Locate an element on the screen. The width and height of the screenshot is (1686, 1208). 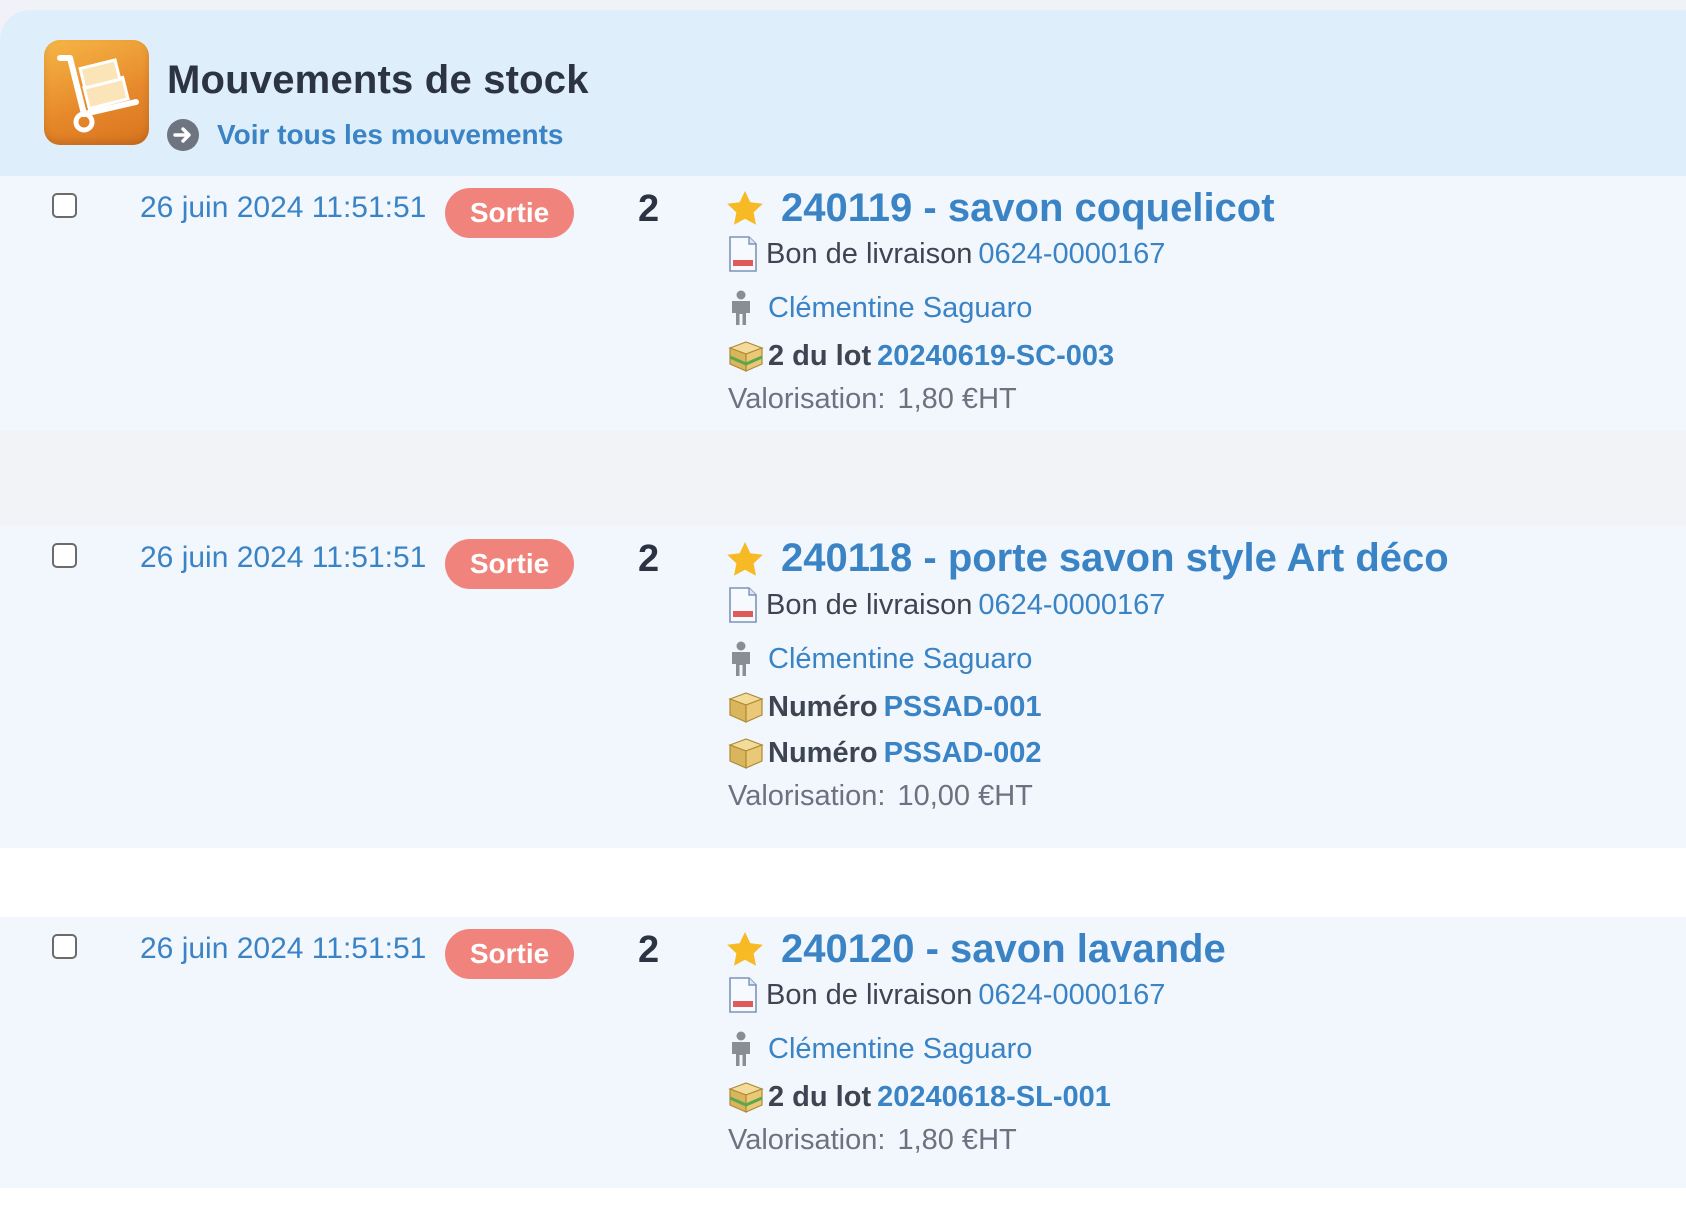
product-link: 240118 - porte savon style Art déco is located at coordinates (1115, 558).